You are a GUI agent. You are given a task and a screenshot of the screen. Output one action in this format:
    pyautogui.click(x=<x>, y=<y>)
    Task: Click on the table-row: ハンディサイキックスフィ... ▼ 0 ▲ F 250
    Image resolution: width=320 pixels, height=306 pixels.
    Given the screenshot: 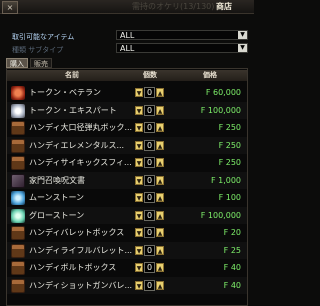 What is the action you would take?
    pyautogui.click(x=127, y=163)
    